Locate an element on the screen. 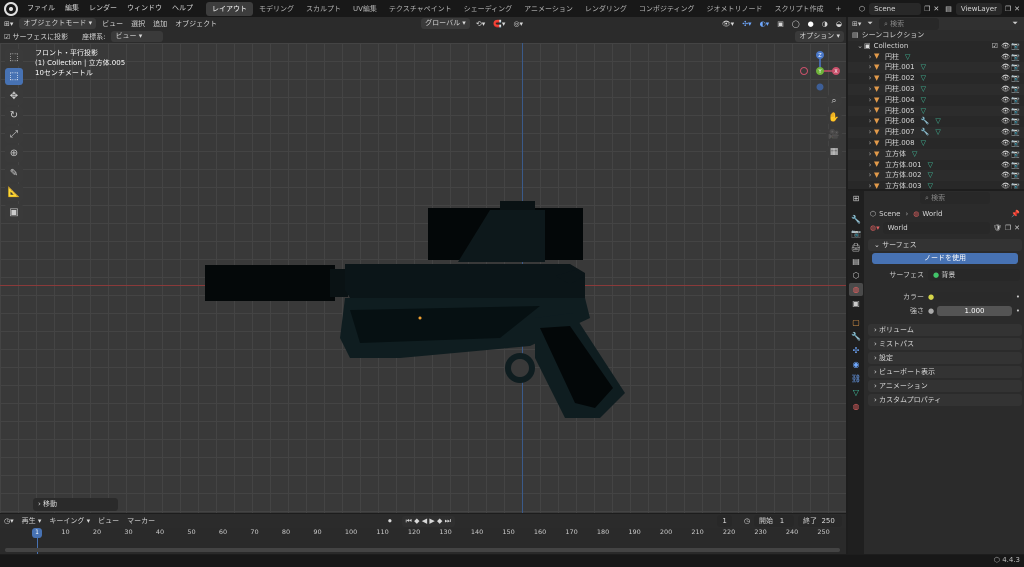  tab-sculpt: スカルプト is located at coordinates (323, 9).